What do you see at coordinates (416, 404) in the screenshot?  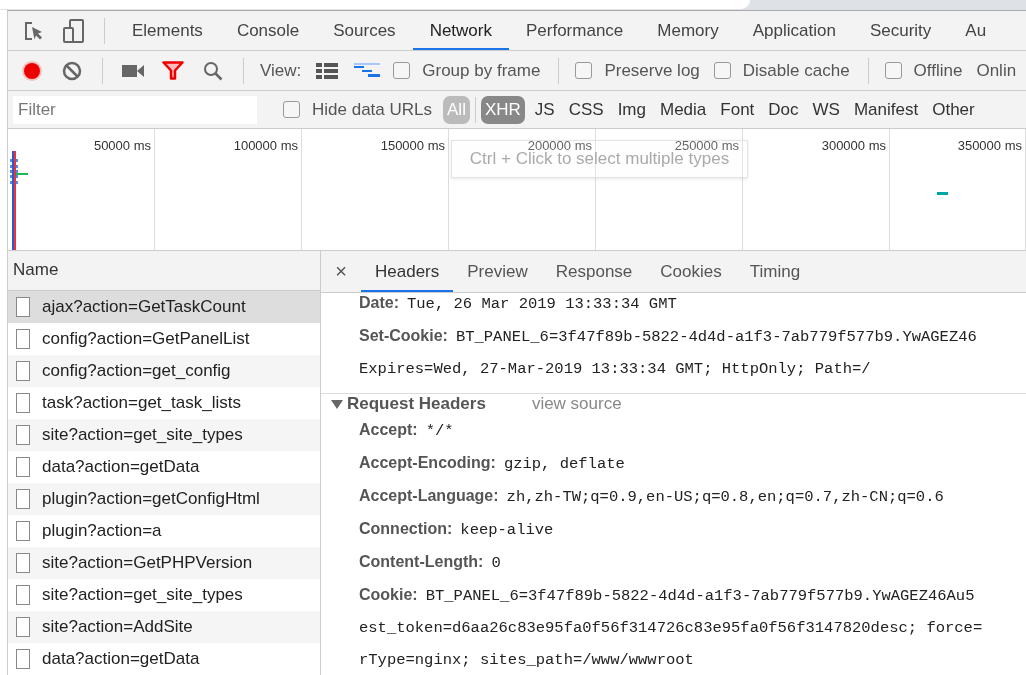 I see `section-title: Request Headers` at bounding box center [416, 404].